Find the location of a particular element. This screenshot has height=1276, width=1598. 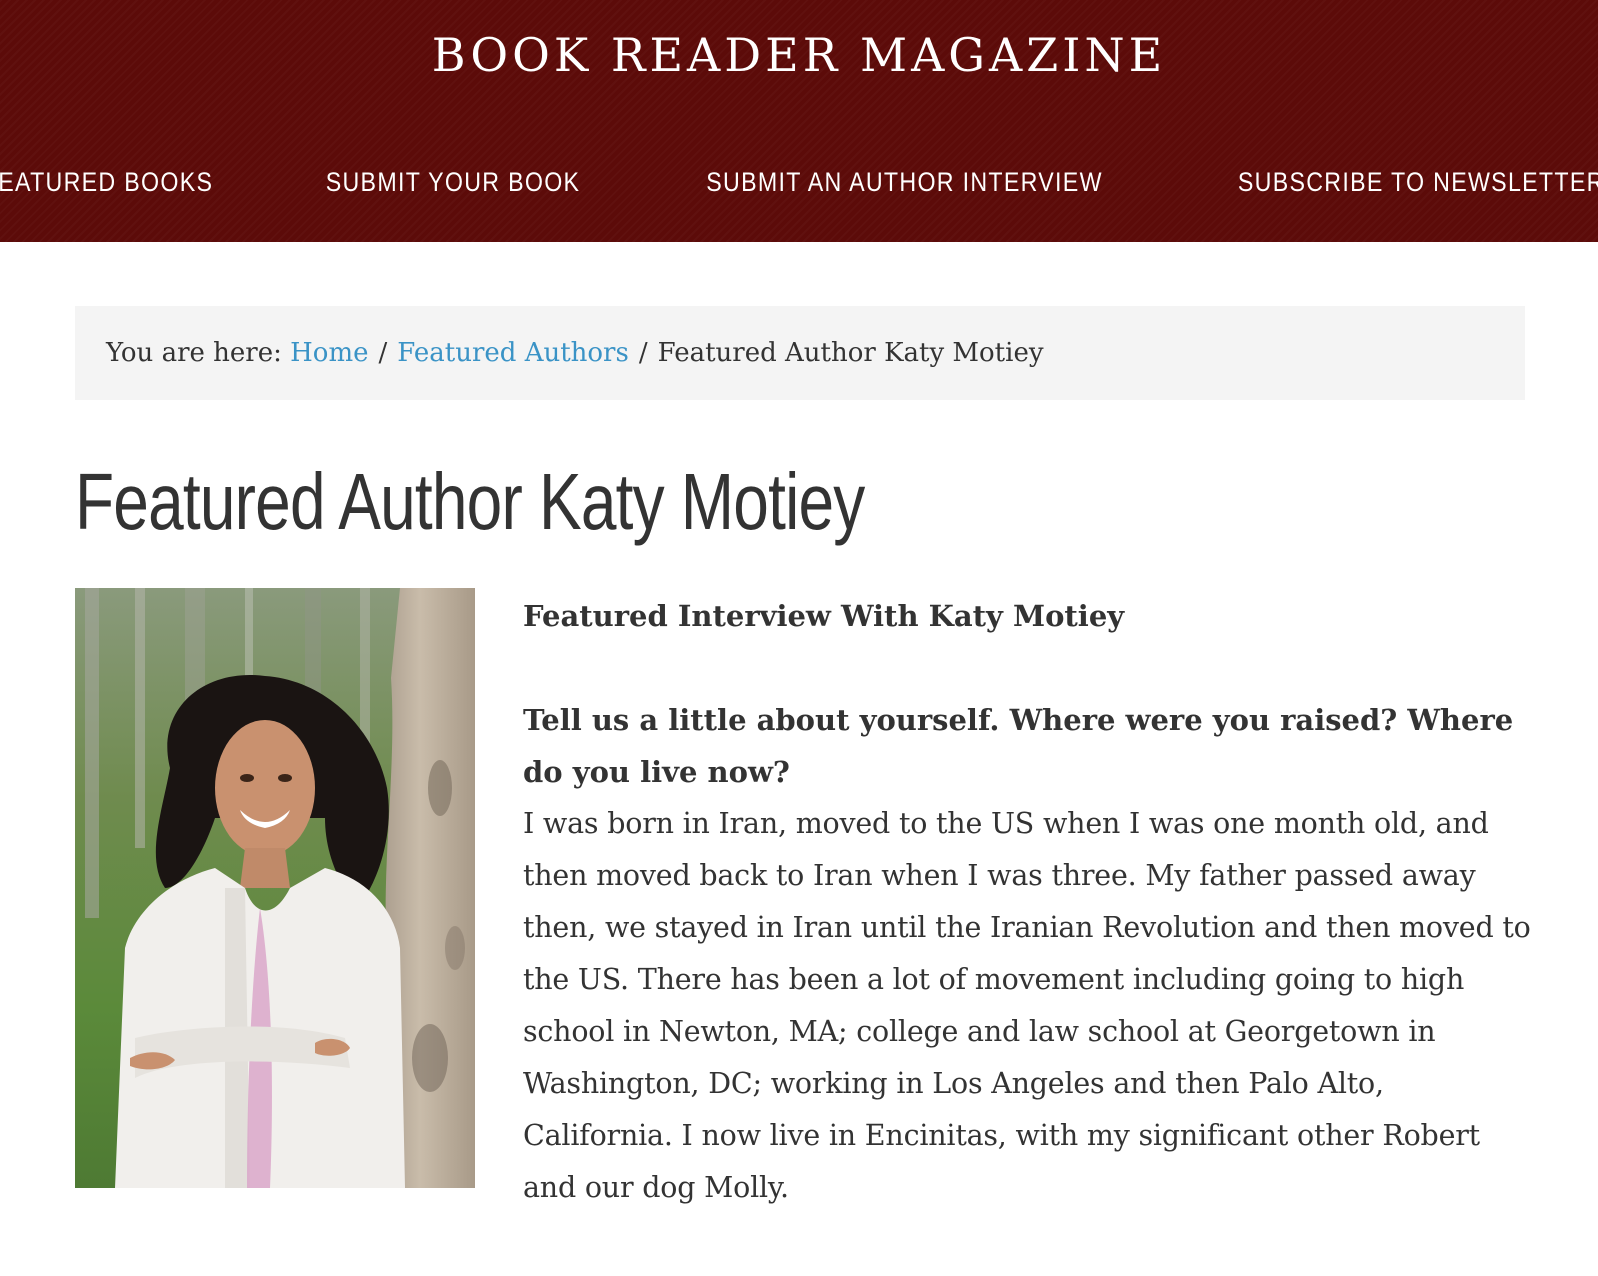

nav-item-submit-author-interview: SUBMIT AN AUTHOR INTERVIEW is located at coordinates (904, 182).